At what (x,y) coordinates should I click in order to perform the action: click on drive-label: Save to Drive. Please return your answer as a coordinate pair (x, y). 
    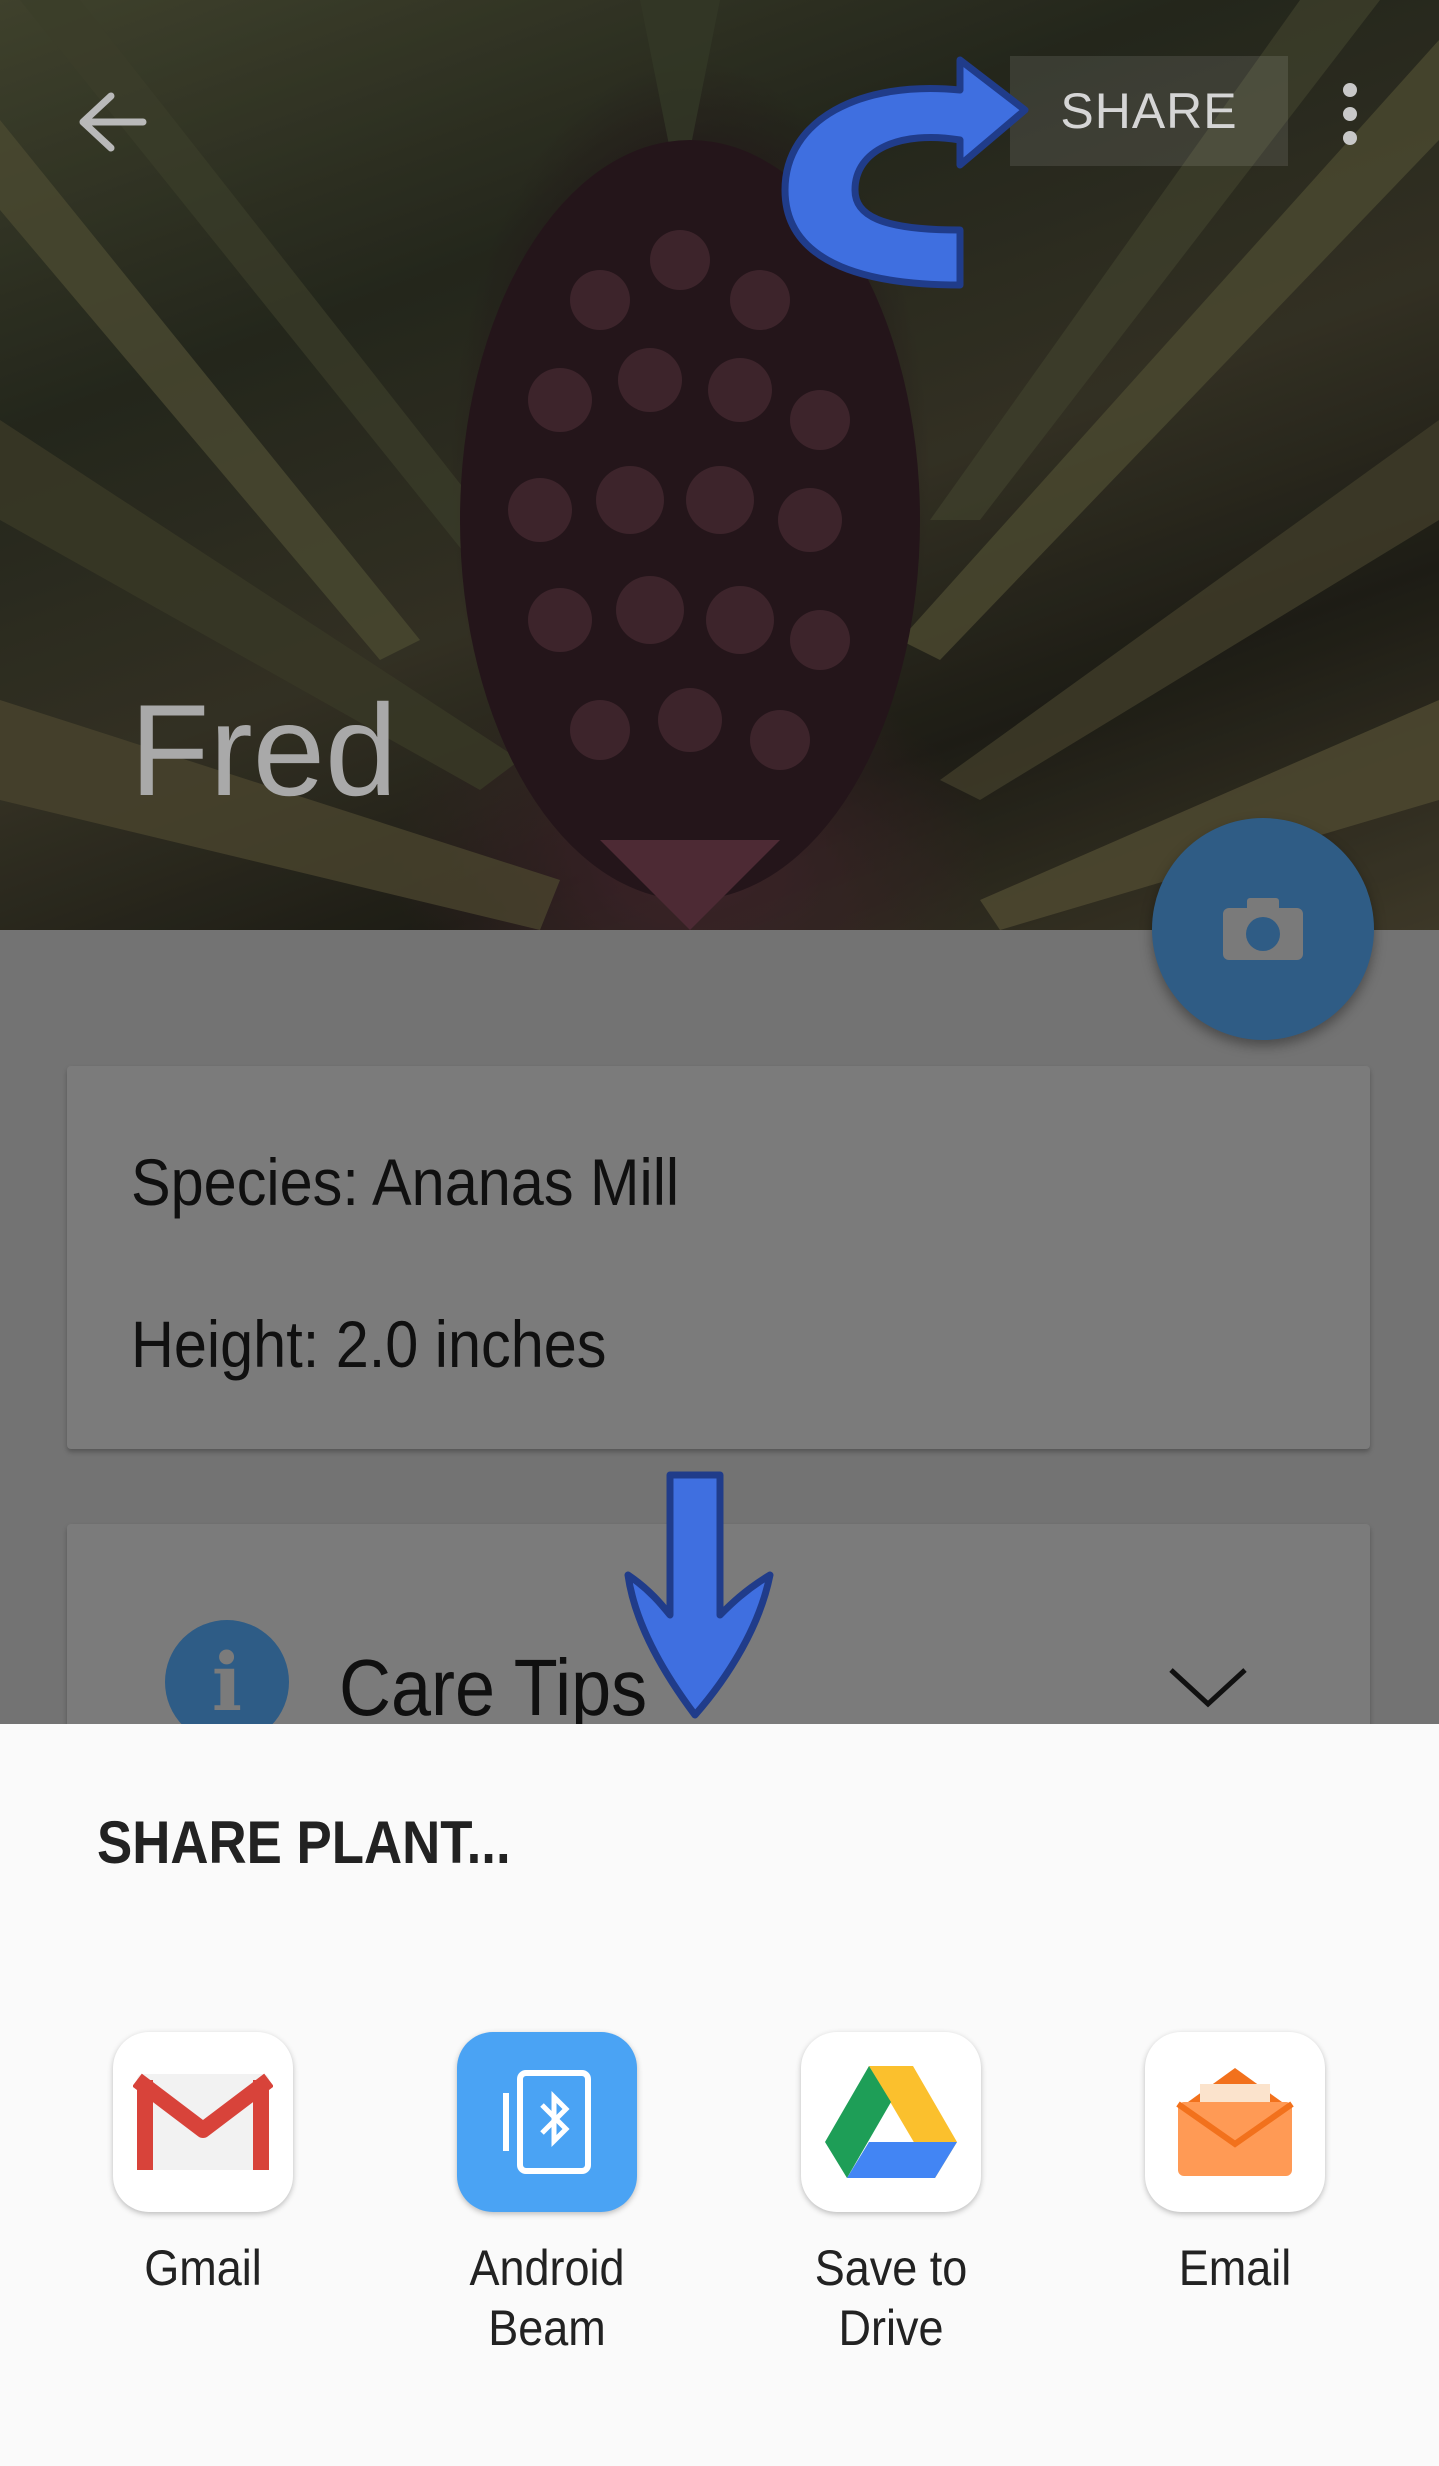
    Looking at the image, I should click on (891, 2298).